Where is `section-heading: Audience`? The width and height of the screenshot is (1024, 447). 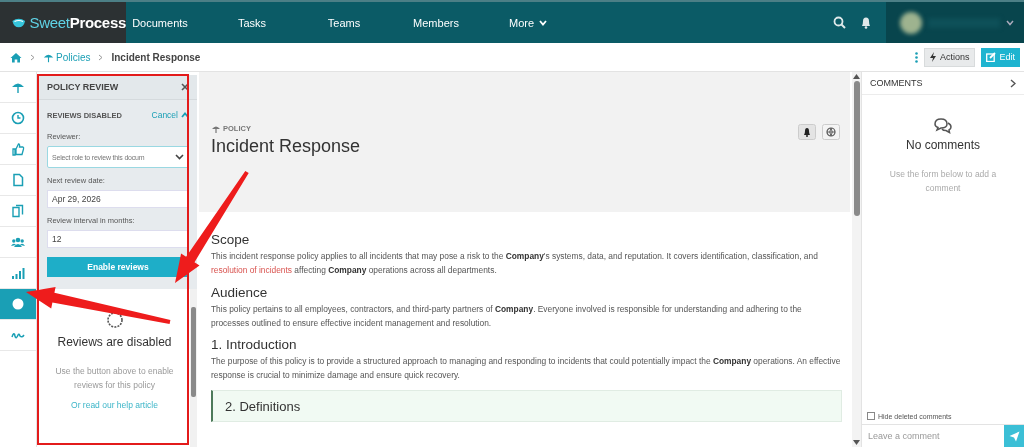 section-heading: Audience is located at coordinates (240, 292).